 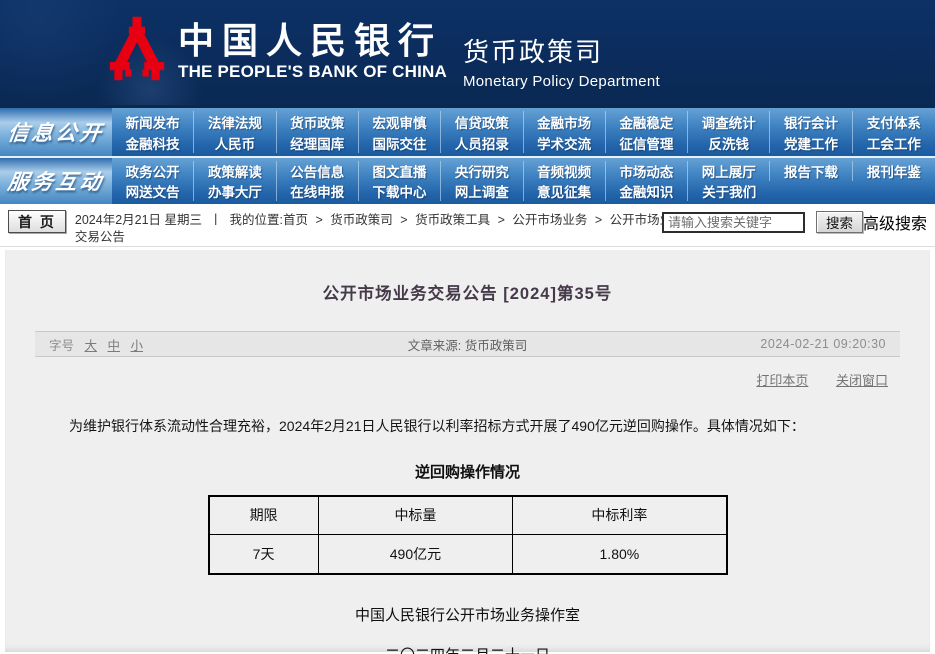 What do you see at coordinates (565, 191) in the screenshot?
I see `nav-item-opinion-solicitation: 意见征集` at bounding box center [565, 191].